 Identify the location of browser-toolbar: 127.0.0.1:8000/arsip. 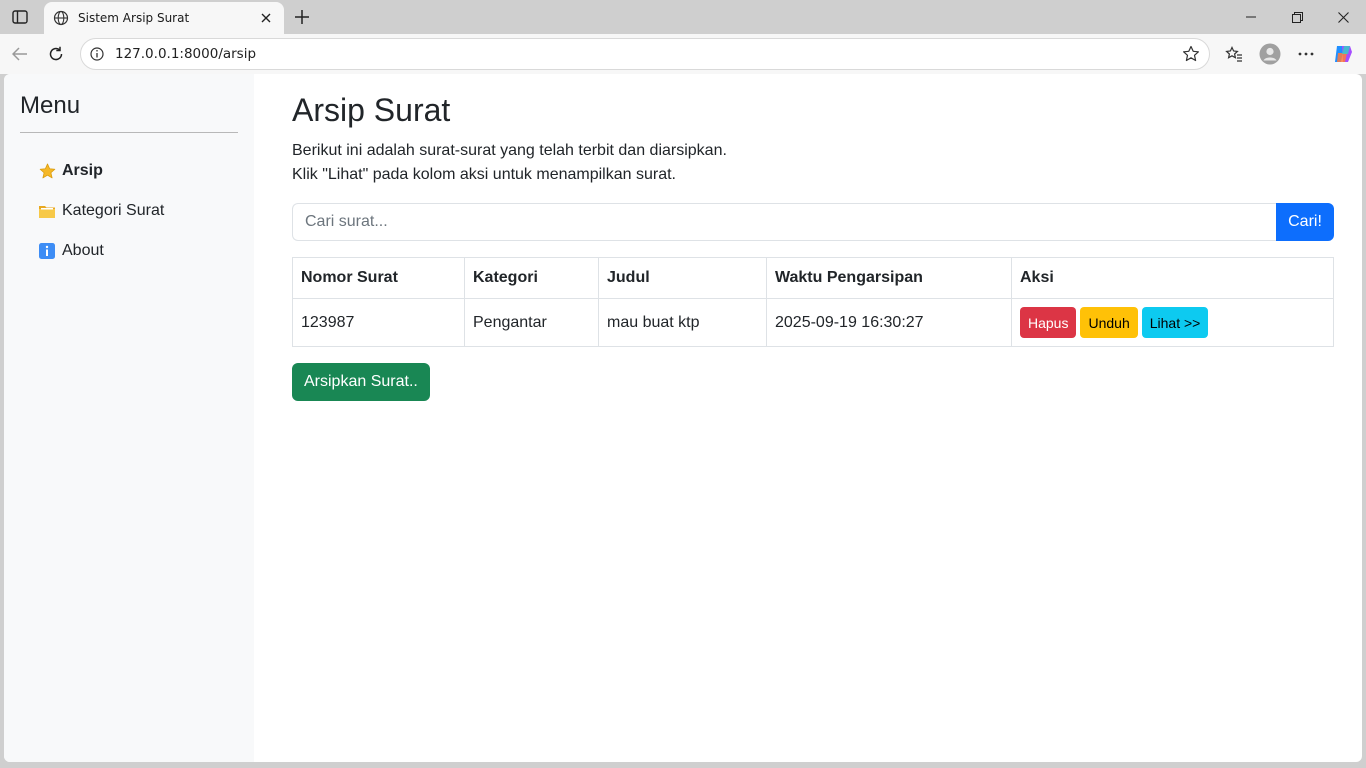
(683, 54).